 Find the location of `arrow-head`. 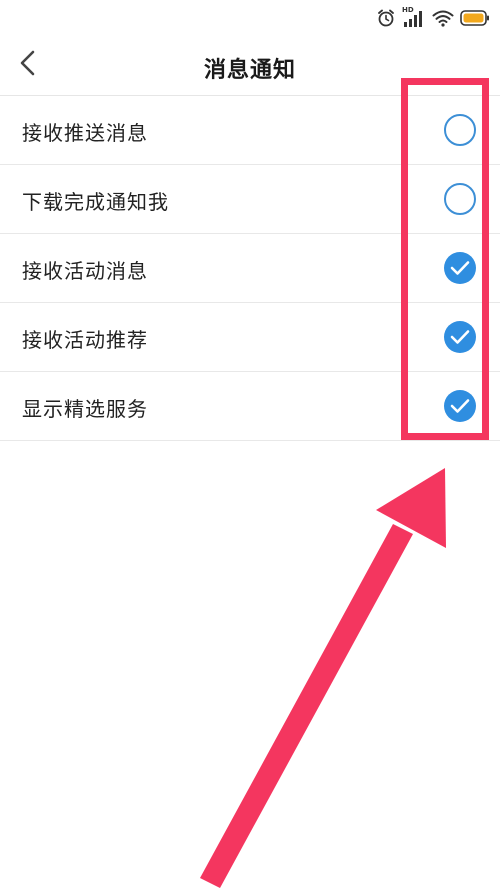

arrow-head is located at coordinates (411, 508).